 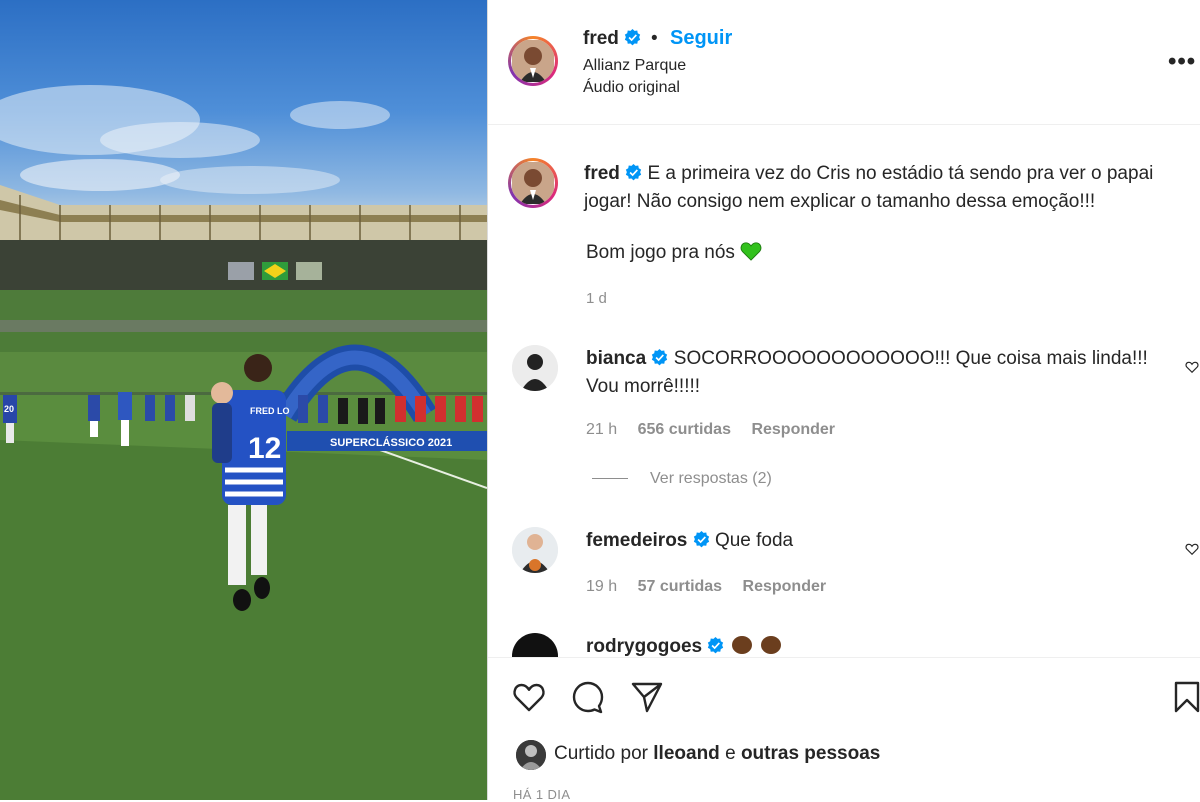 I want to click on share-icon, so click(x=647, y=697).